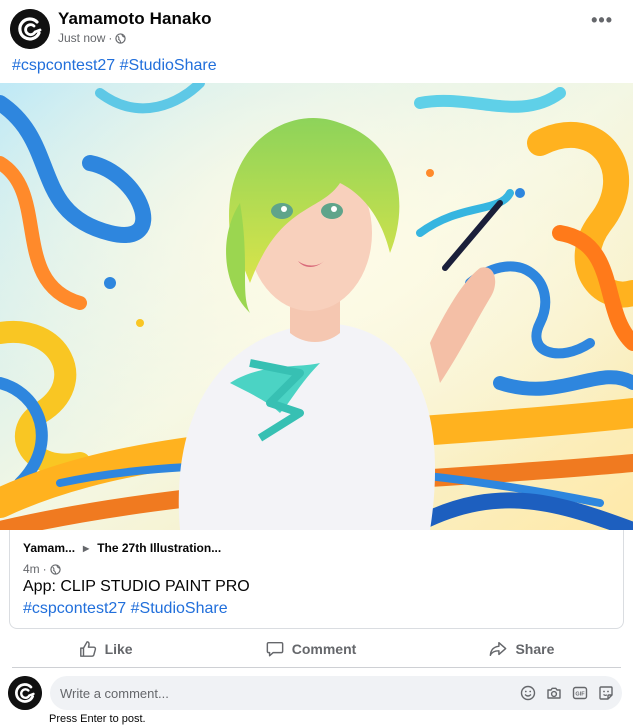 This screenshot has height=728, width=633. I want to click on post-header: Yamamoto Hanako Just now · •••, so click(316, 28).